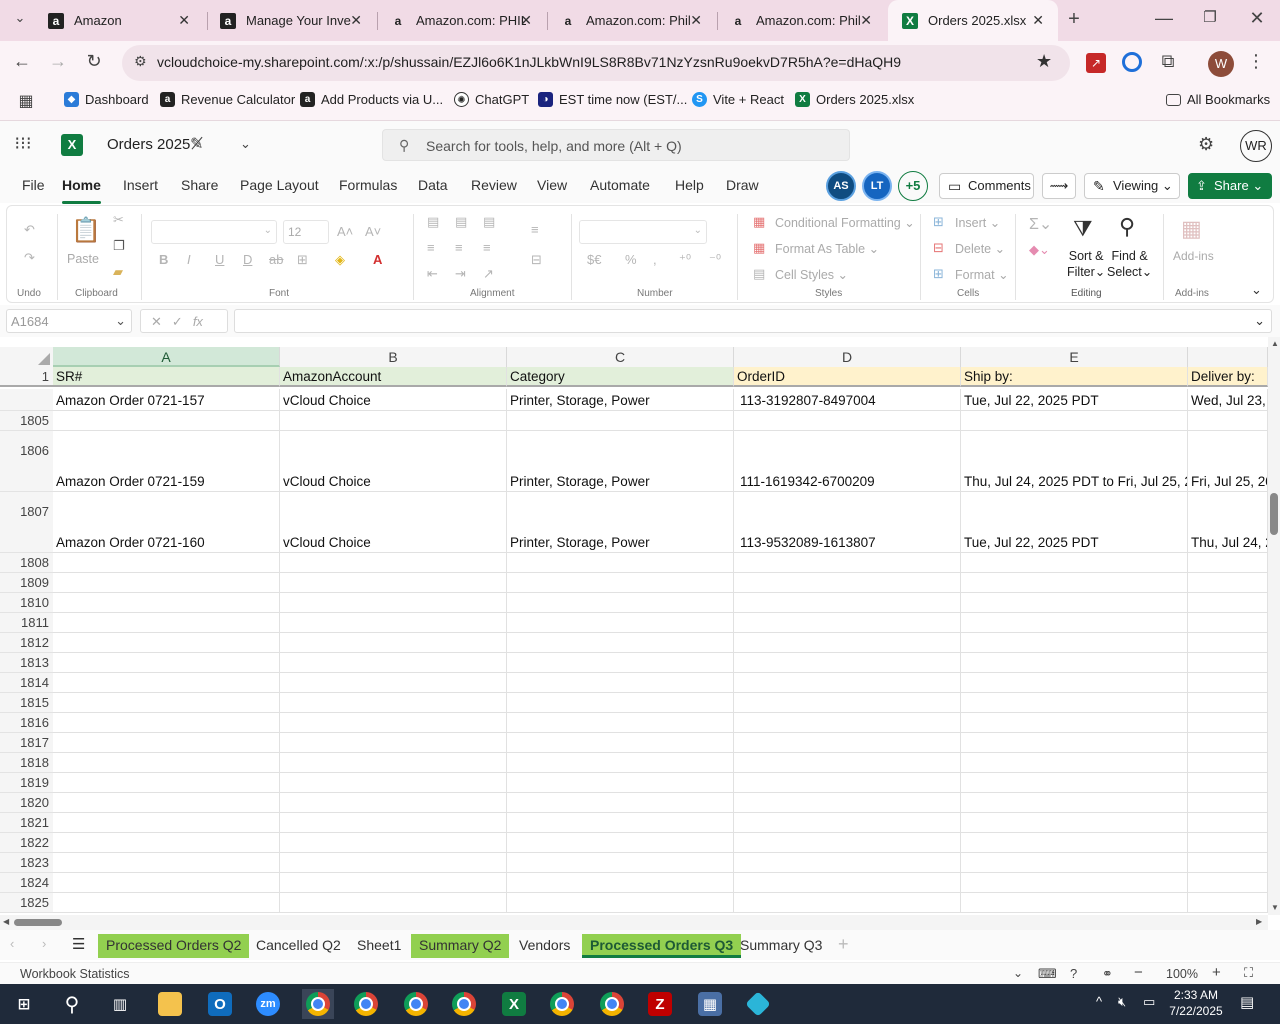 This screenshot has height=1024, width=1280. I want to click on zoom-in-icon: +, so click(1216, 972).